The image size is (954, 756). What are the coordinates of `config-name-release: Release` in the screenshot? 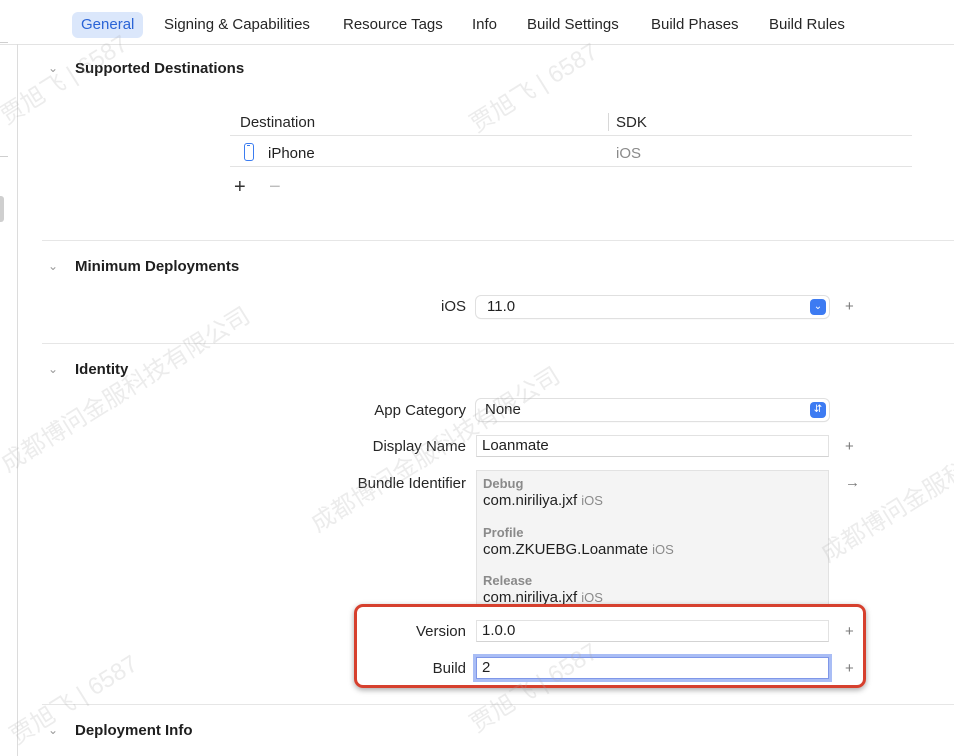 It's located at (508, 580).